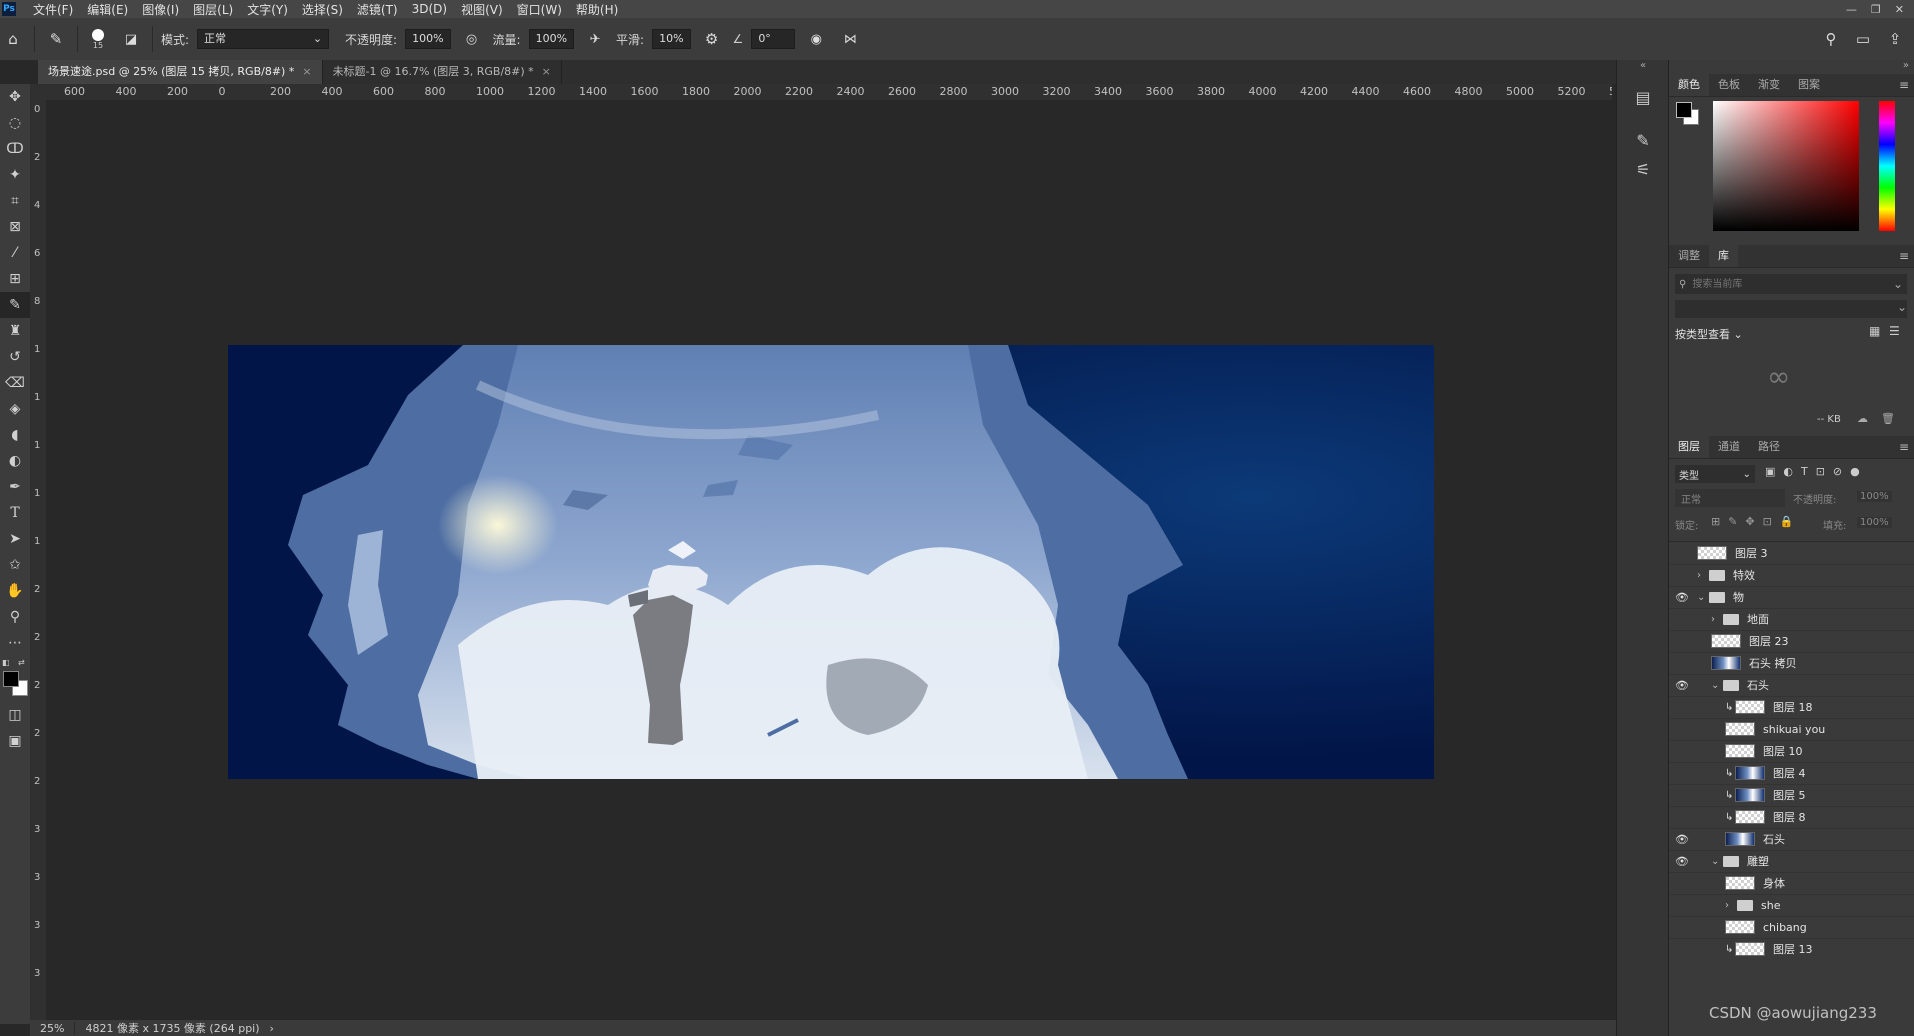 This screenshot has width=1914, height=1036. I want to click on move-tool-icon: ✥, so click(15, 97).